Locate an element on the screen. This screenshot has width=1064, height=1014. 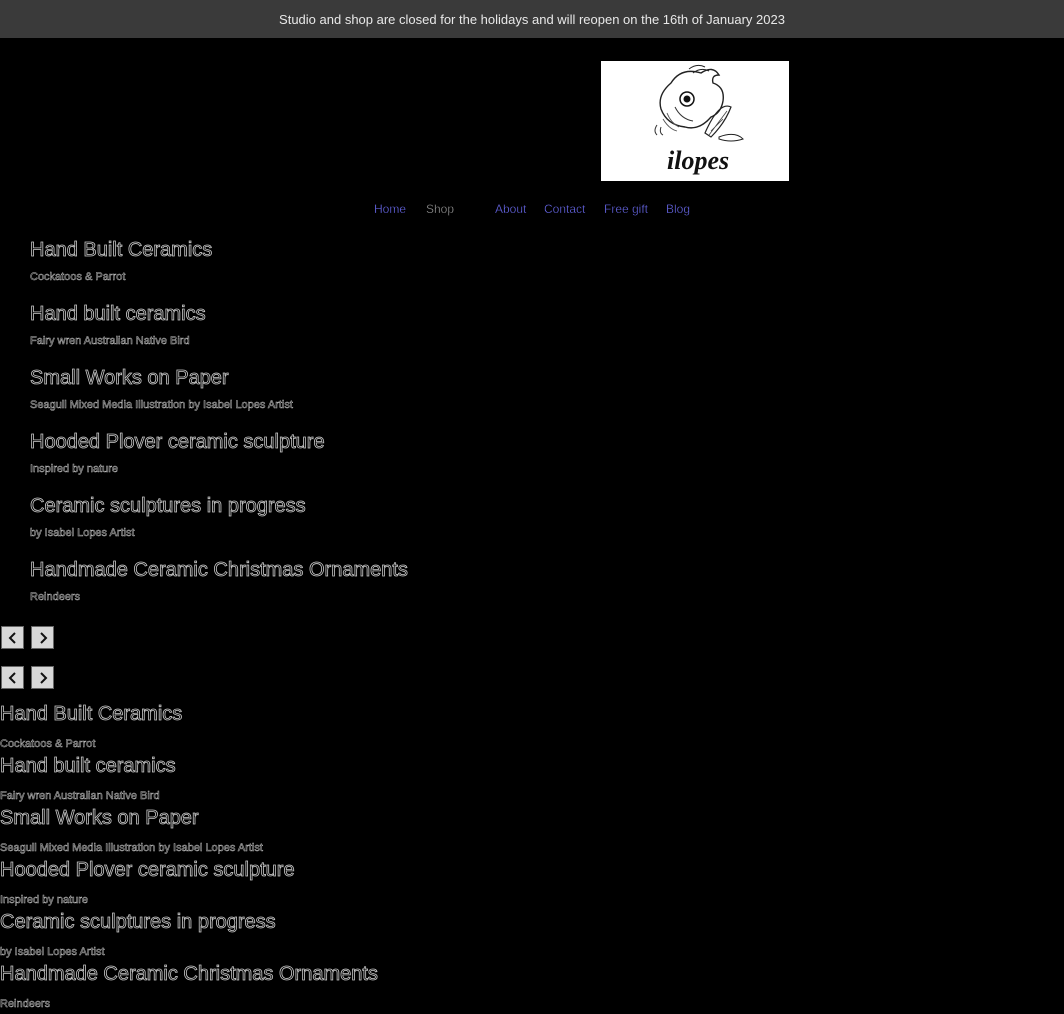
nav-shop: Shop is located at coordinates (440, 209).